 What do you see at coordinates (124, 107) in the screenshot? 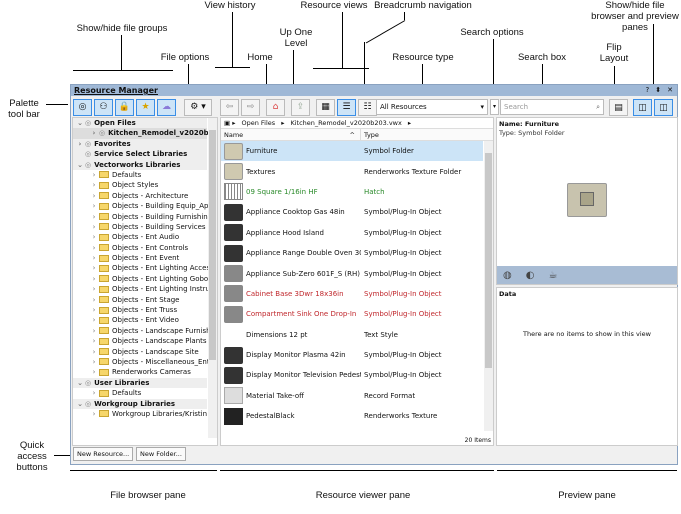
I see `user-libraries-toggle: 🔒` at bounding box center [124, 107].